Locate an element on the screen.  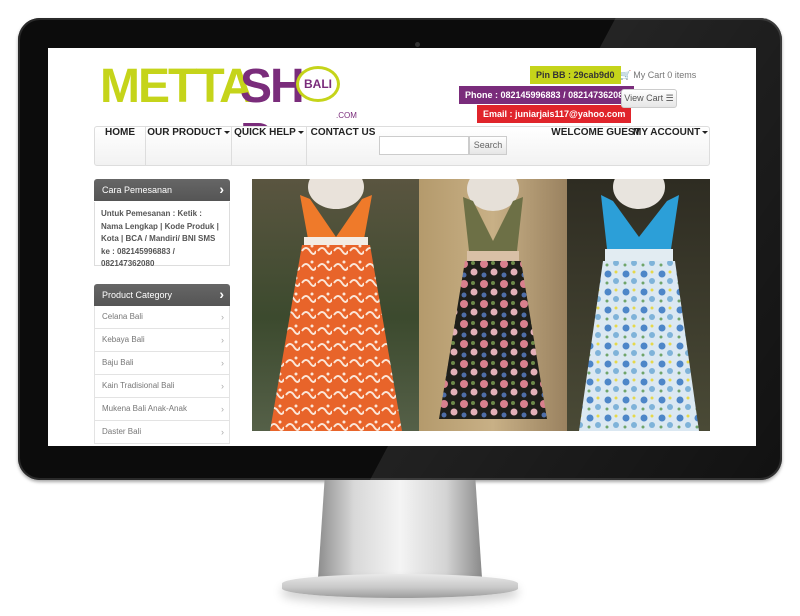
view-cart-button: View Cart ☰ is located at coordinates (649, 98).